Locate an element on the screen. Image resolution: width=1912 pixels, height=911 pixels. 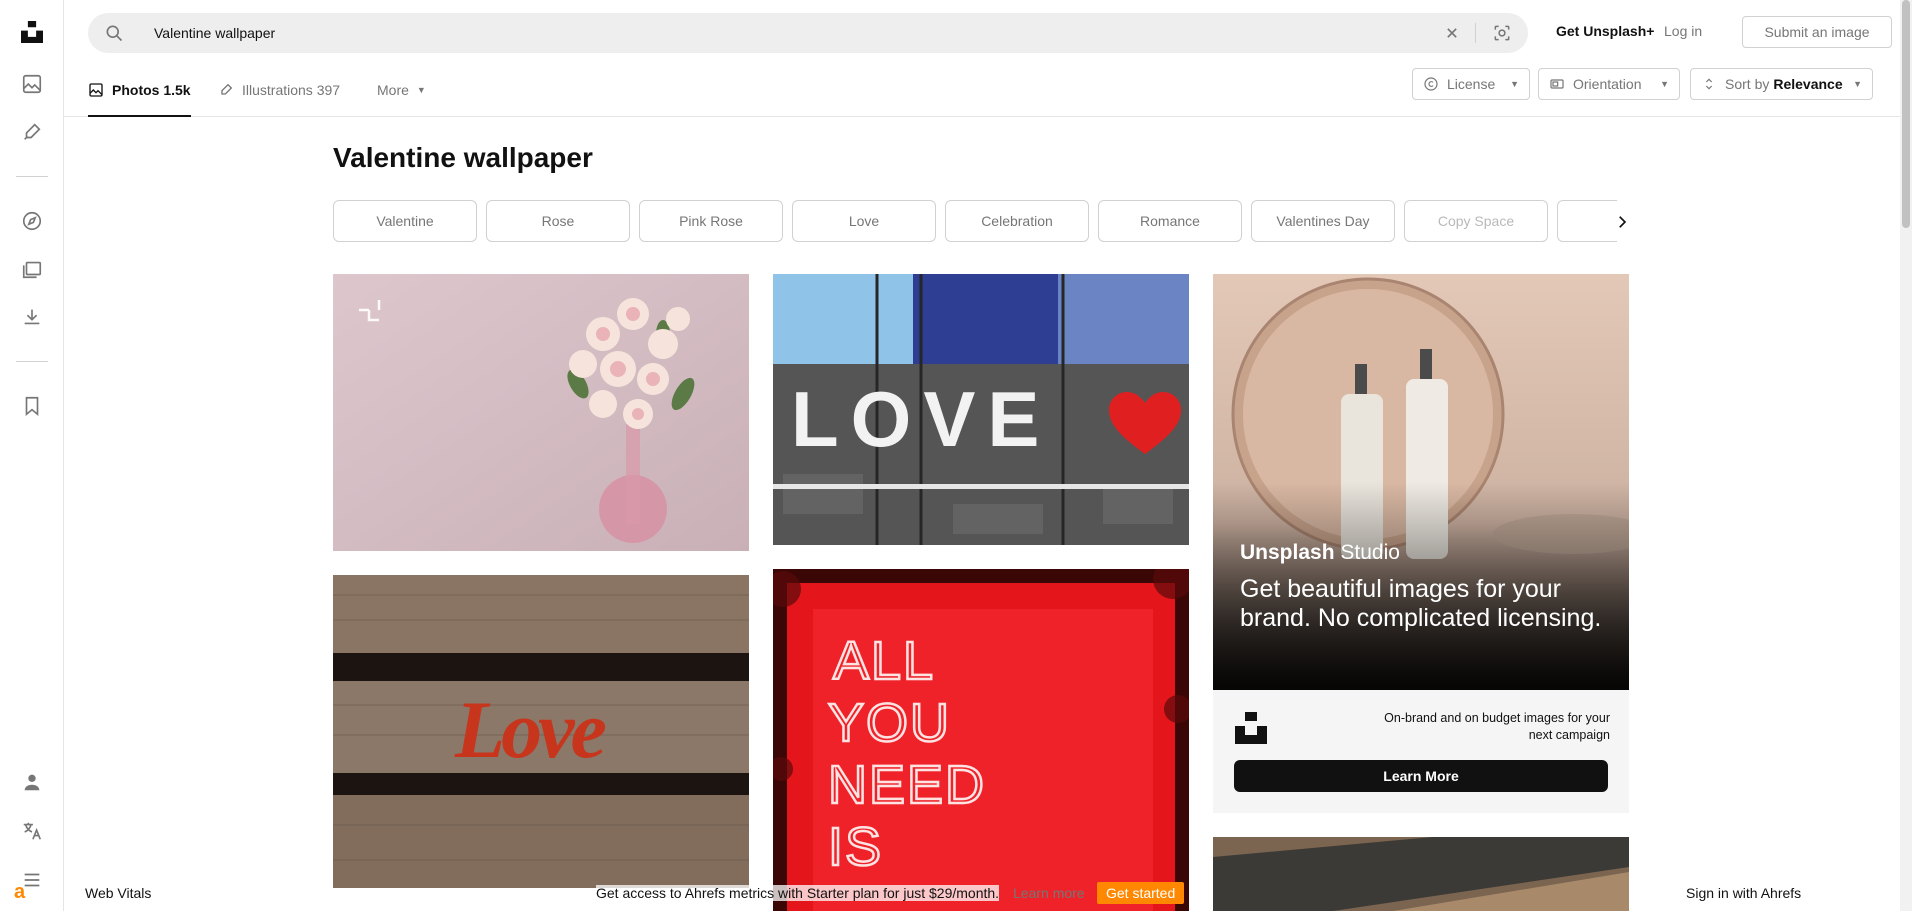
web-vitals-label: Web Vitals is located at coordinates (118, 893).